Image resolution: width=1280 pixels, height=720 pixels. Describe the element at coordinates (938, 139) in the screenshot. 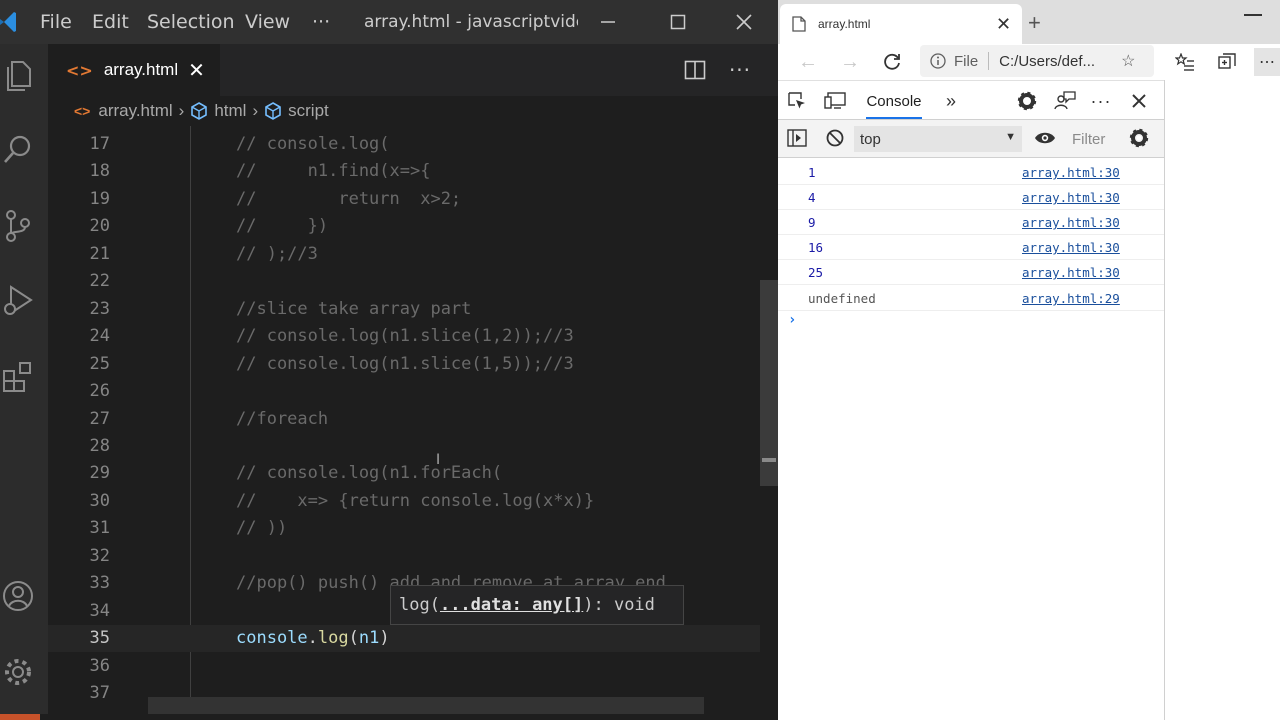

I see `javascript-context-select: top ▼` at that location.